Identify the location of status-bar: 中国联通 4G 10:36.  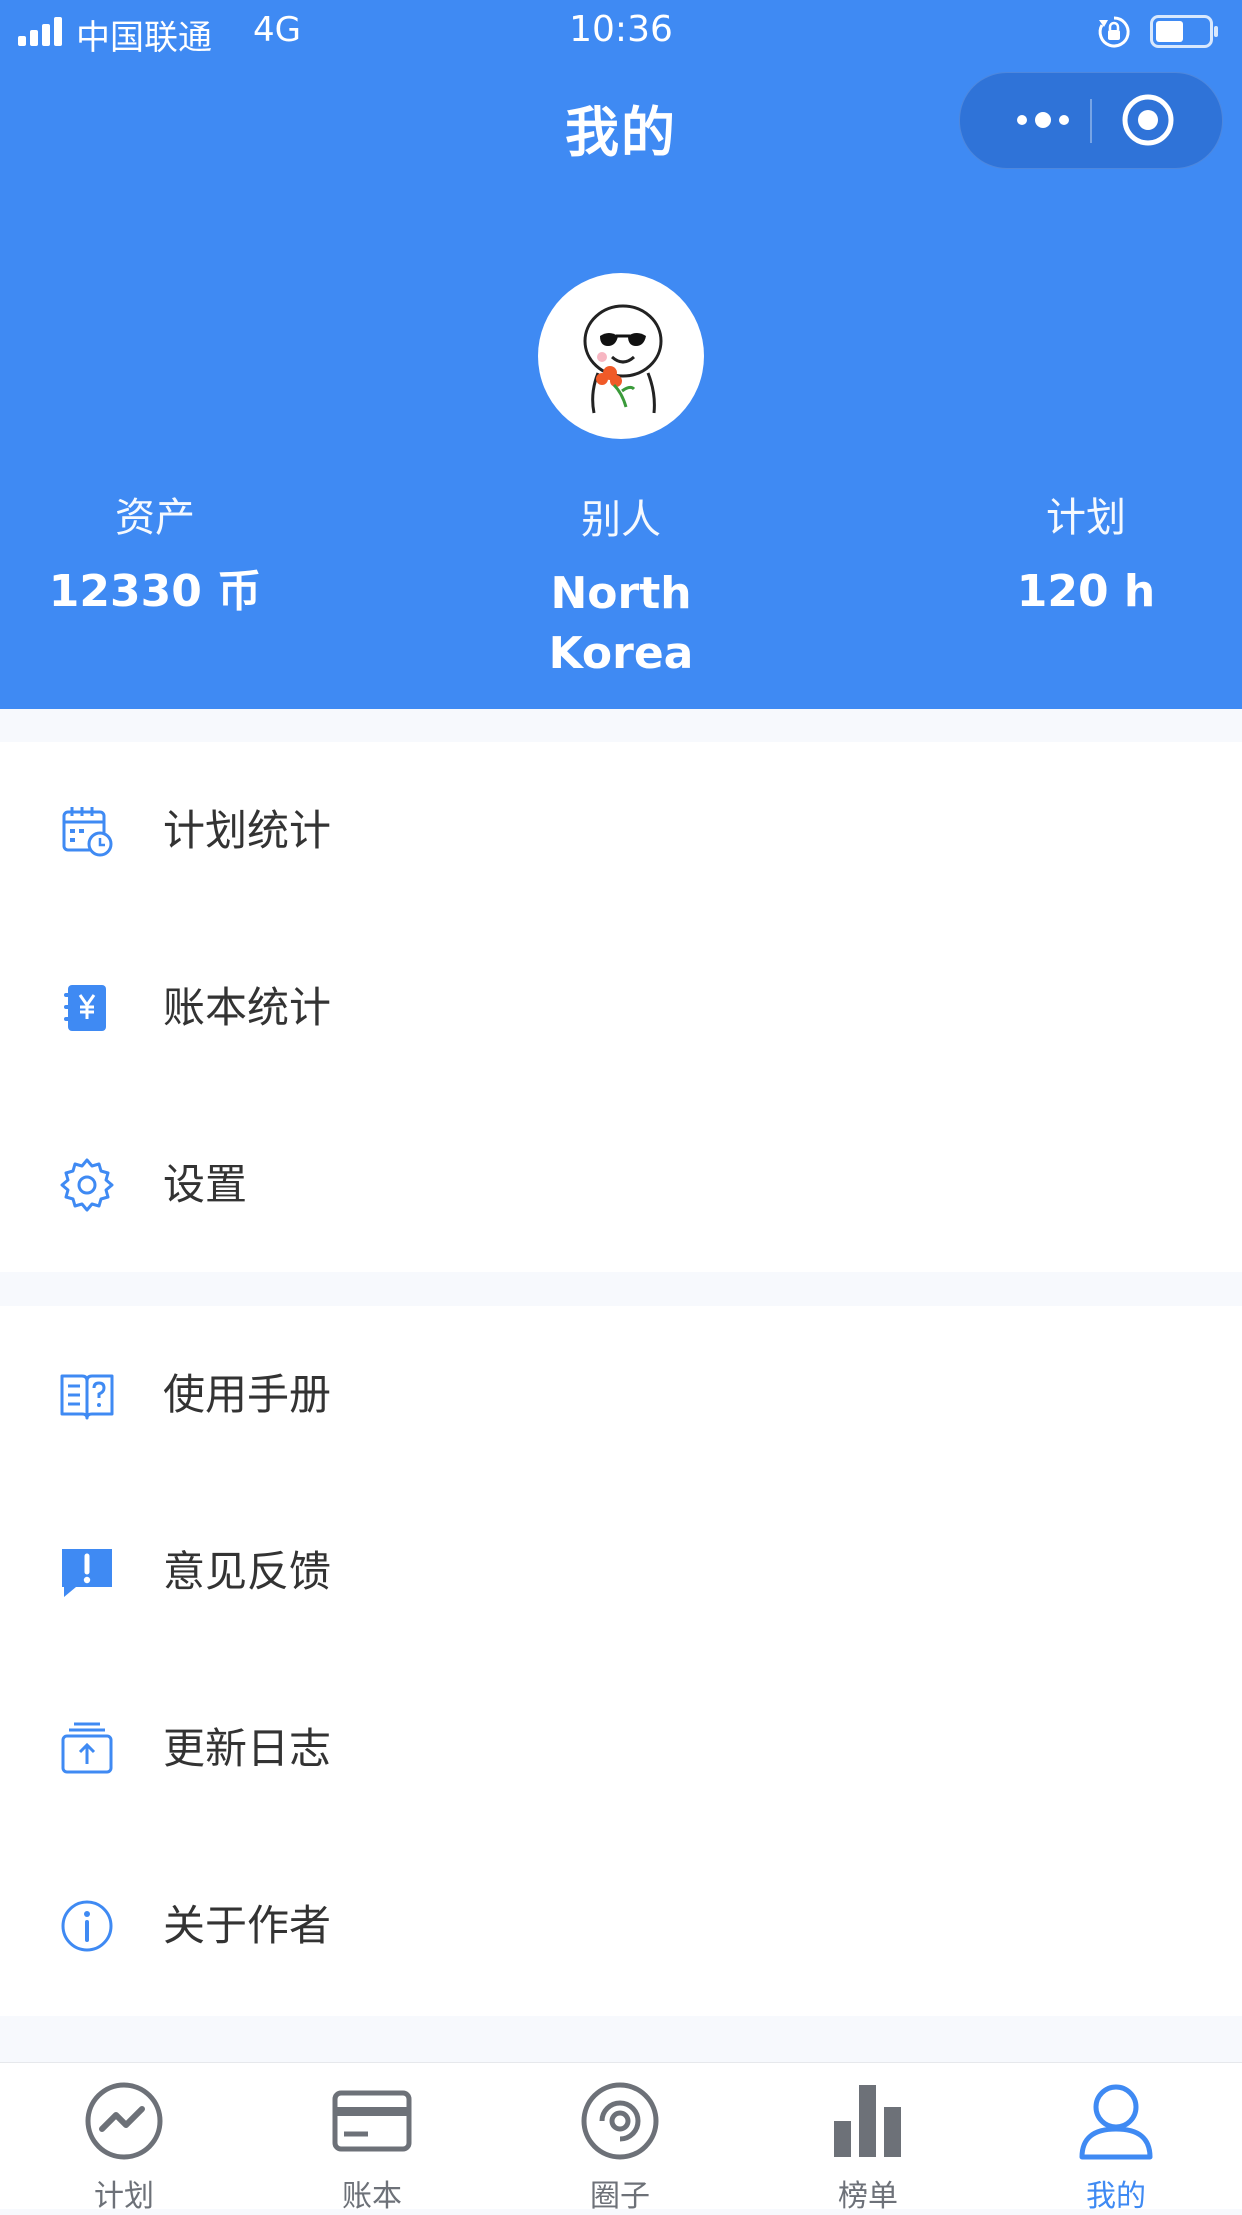
(621, 31).